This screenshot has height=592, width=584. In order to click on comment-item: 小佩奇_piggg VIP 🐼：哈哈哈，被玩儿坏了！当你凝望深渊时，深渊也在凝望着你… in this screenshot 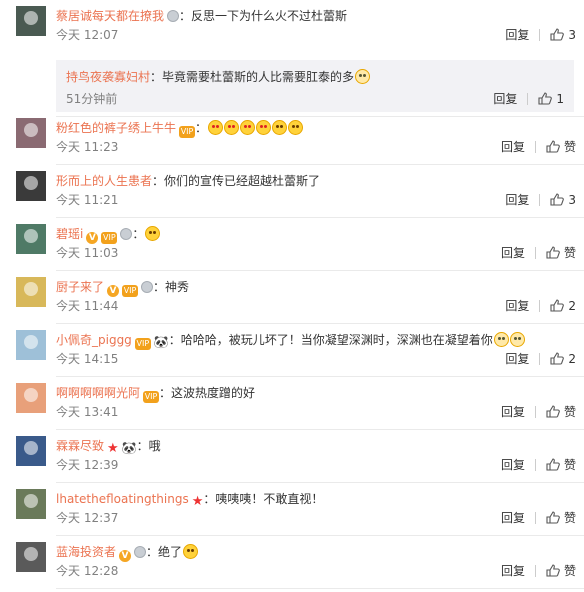, I will do `click(292, 355)`.